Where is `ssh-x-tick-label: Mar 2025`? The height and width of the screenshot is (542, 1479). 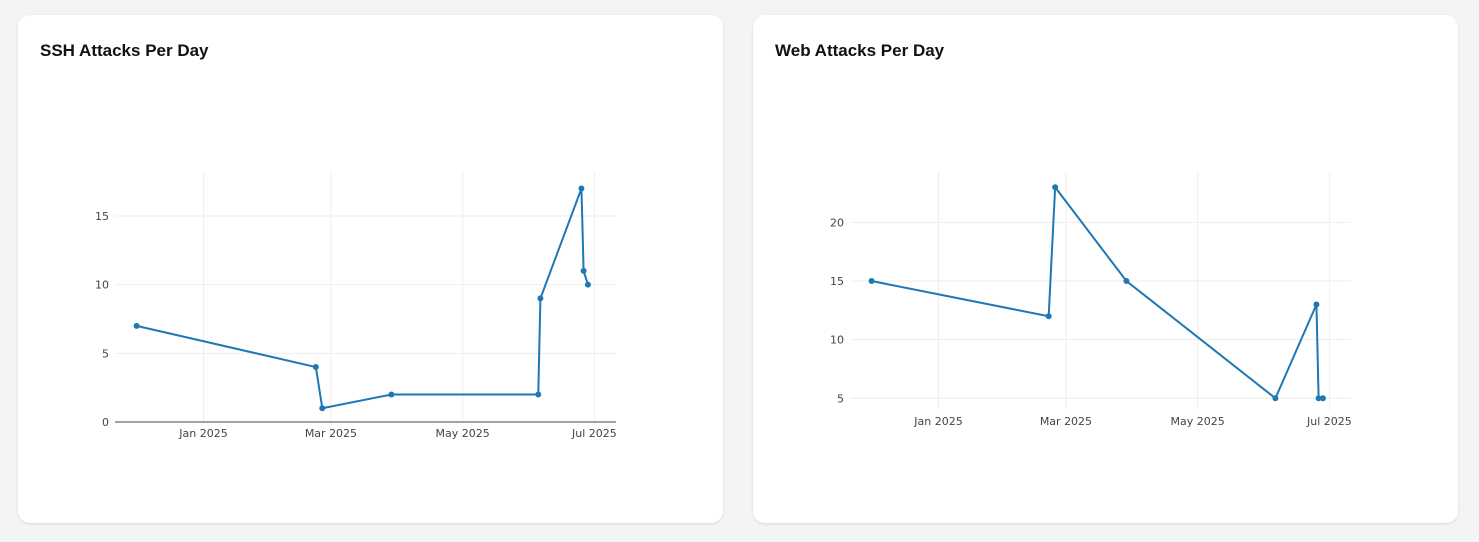
ssh-x-tick-label: Mar 2025 is located at coordinates (331, 433).